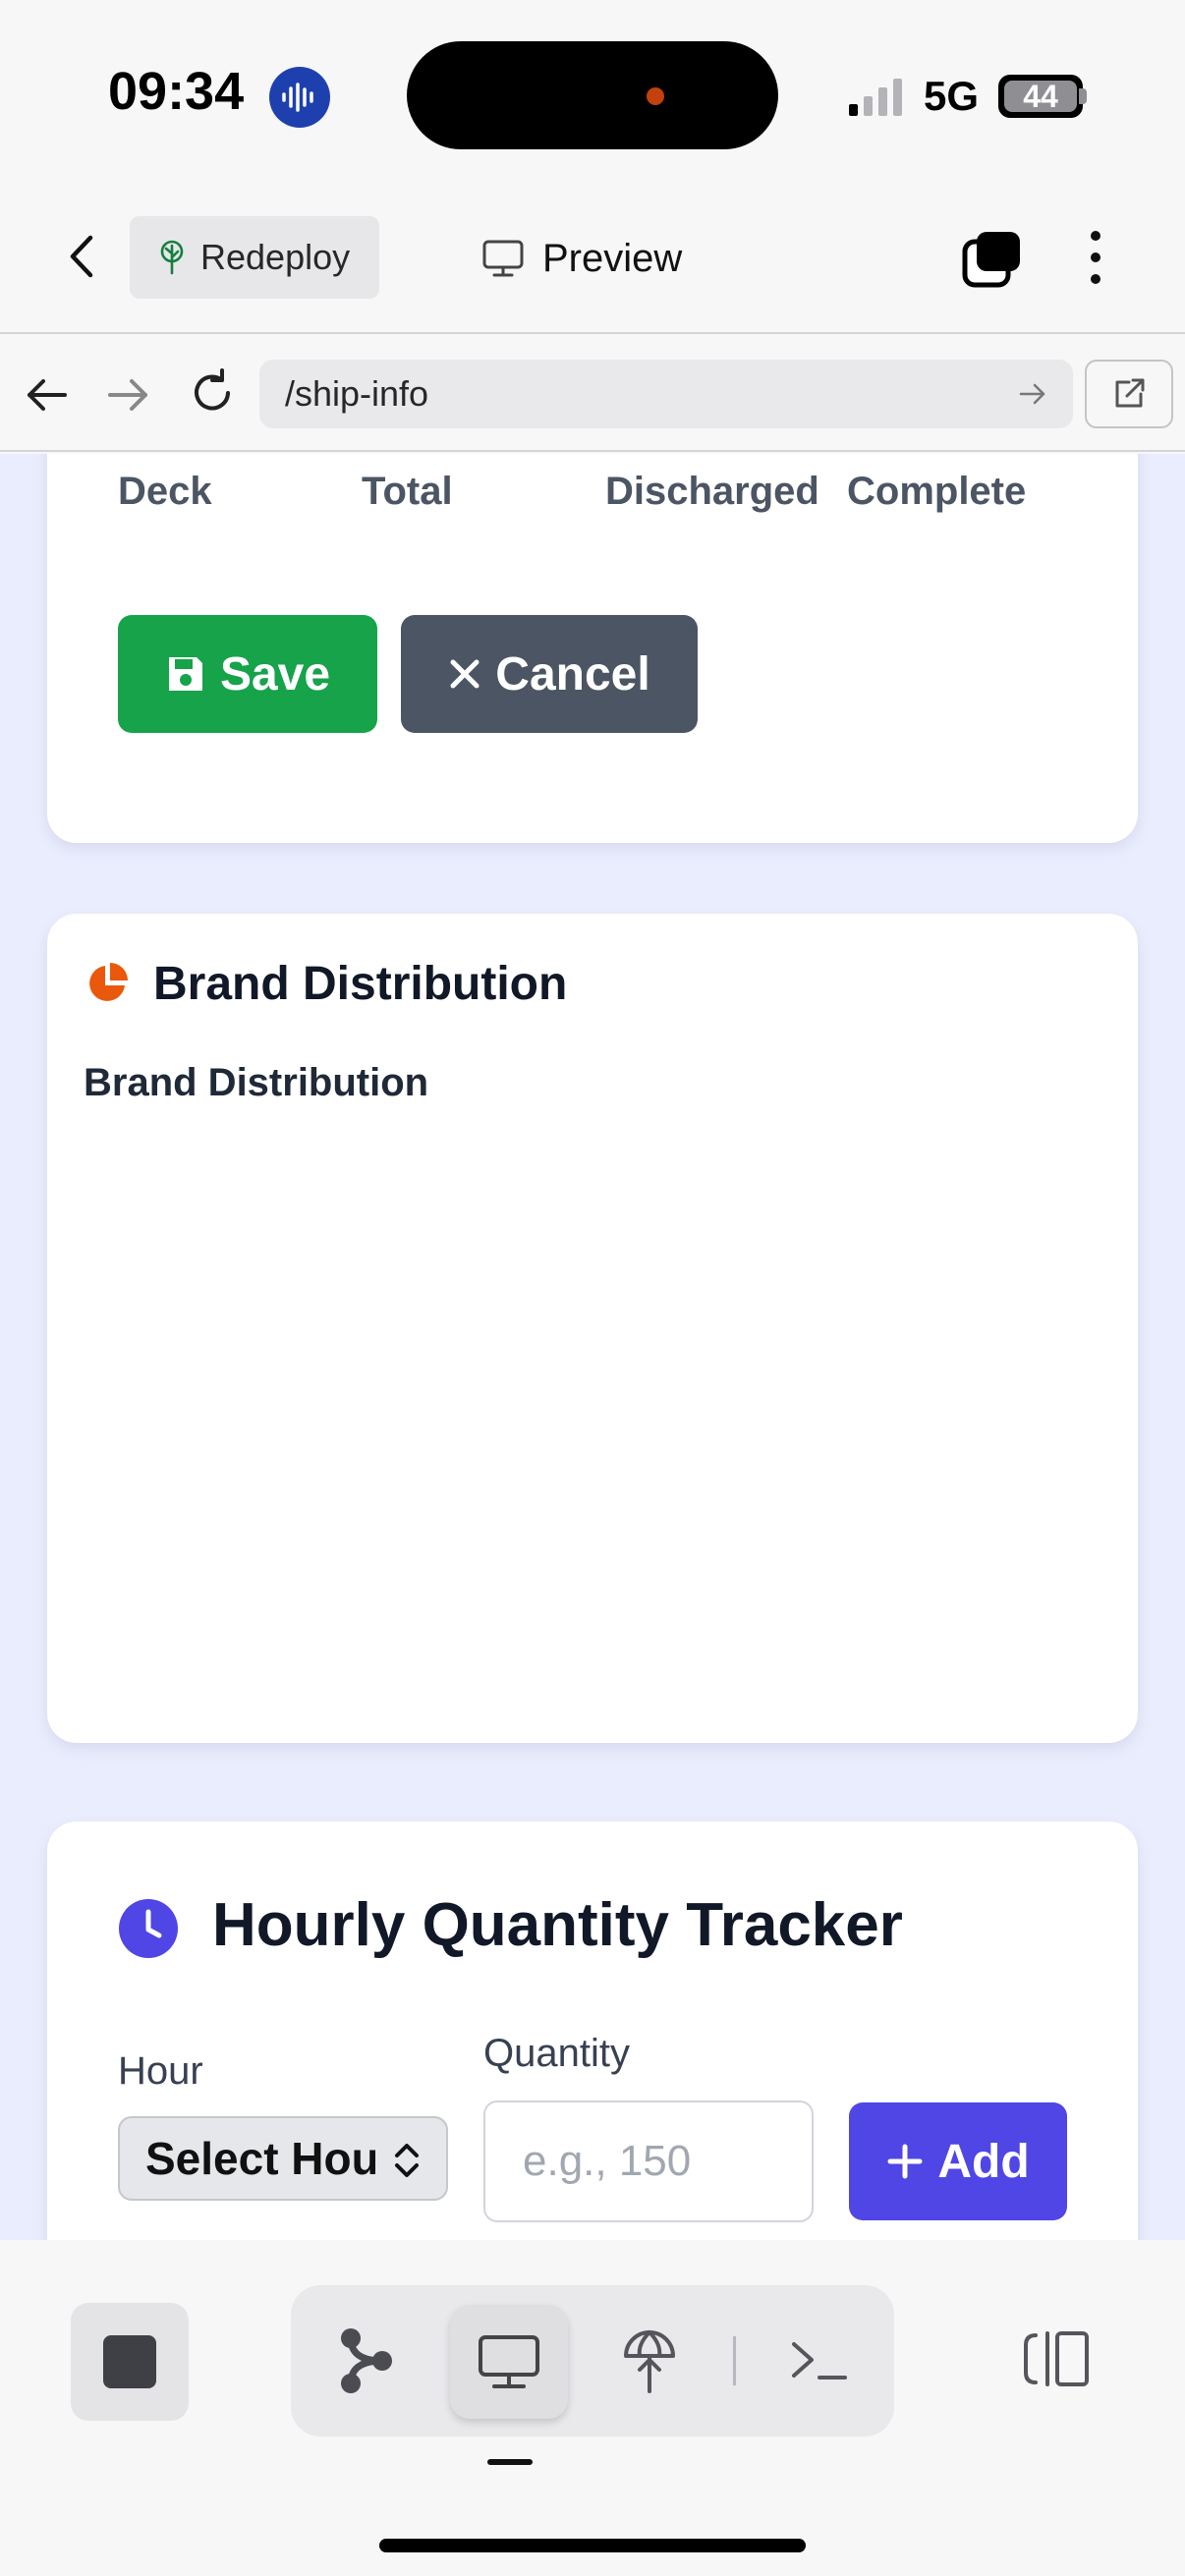 The image size is (1185, 2576). I want to click on save-disk-icon, so click(185, 674).